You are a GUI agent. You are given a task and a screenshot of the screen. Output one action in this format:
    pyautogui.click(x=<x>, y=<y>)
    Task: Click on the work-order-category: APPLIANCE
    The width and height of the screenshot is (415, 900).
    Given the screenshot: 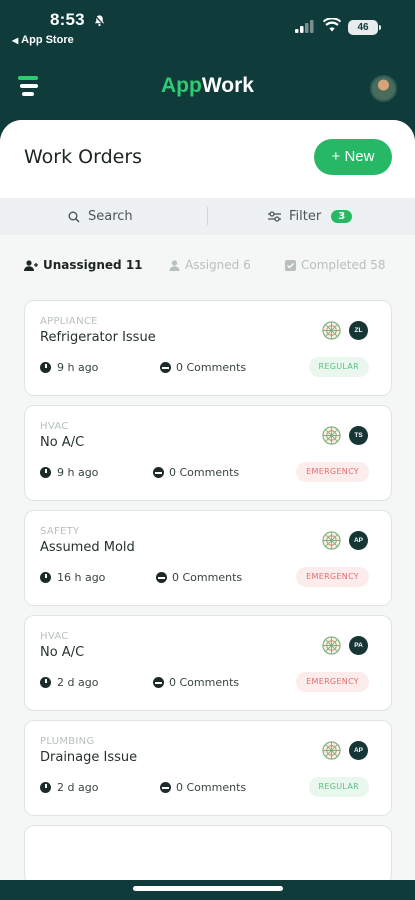 What is the action you would take?
    pyautogui.click(x=69, y=321)
    